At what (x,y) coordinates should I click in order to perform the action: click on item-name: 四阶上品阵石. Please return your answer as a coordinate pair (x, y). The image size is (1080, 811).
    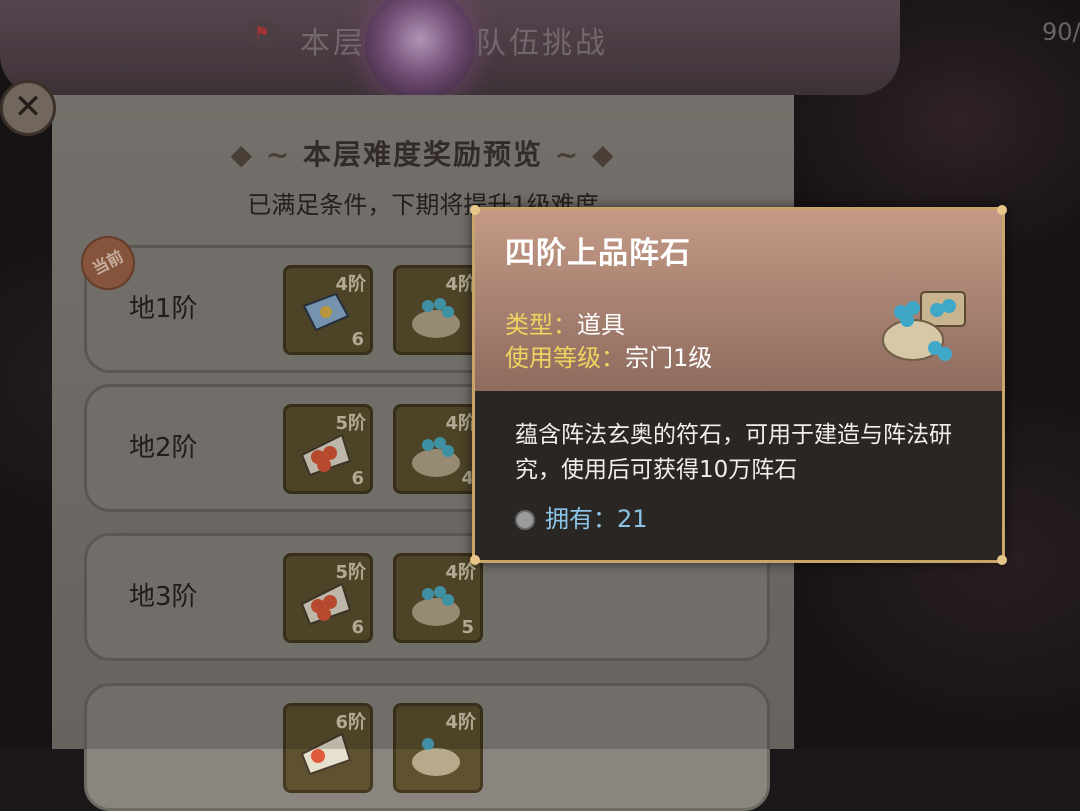
    Looking at the image, I should click on (598, 253).